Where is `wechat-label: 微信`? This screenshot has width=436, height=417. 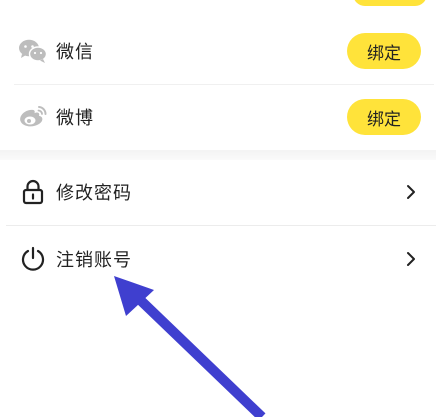
wechat-label: 微信 is located at coordinates (75, 52).